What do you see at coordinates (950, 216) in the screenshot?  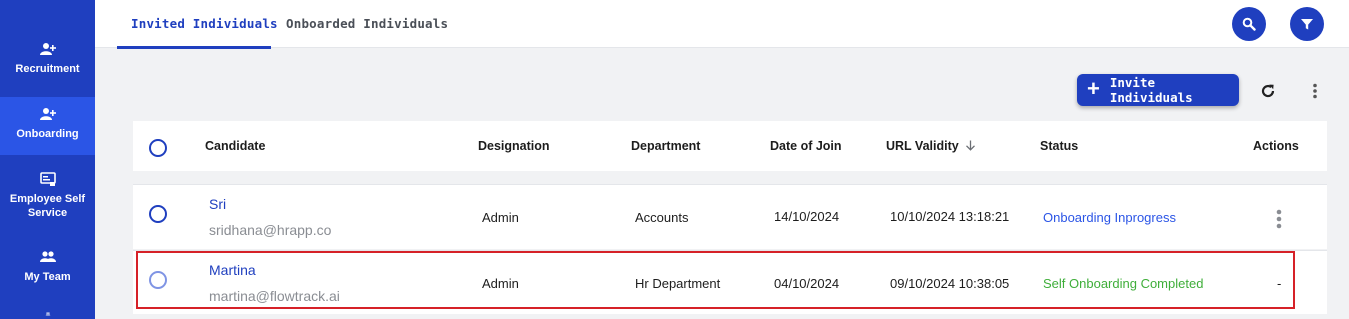 I see `url-validity-cell: 10/10/2024 13:18:21` at bounding box center [950, 216].